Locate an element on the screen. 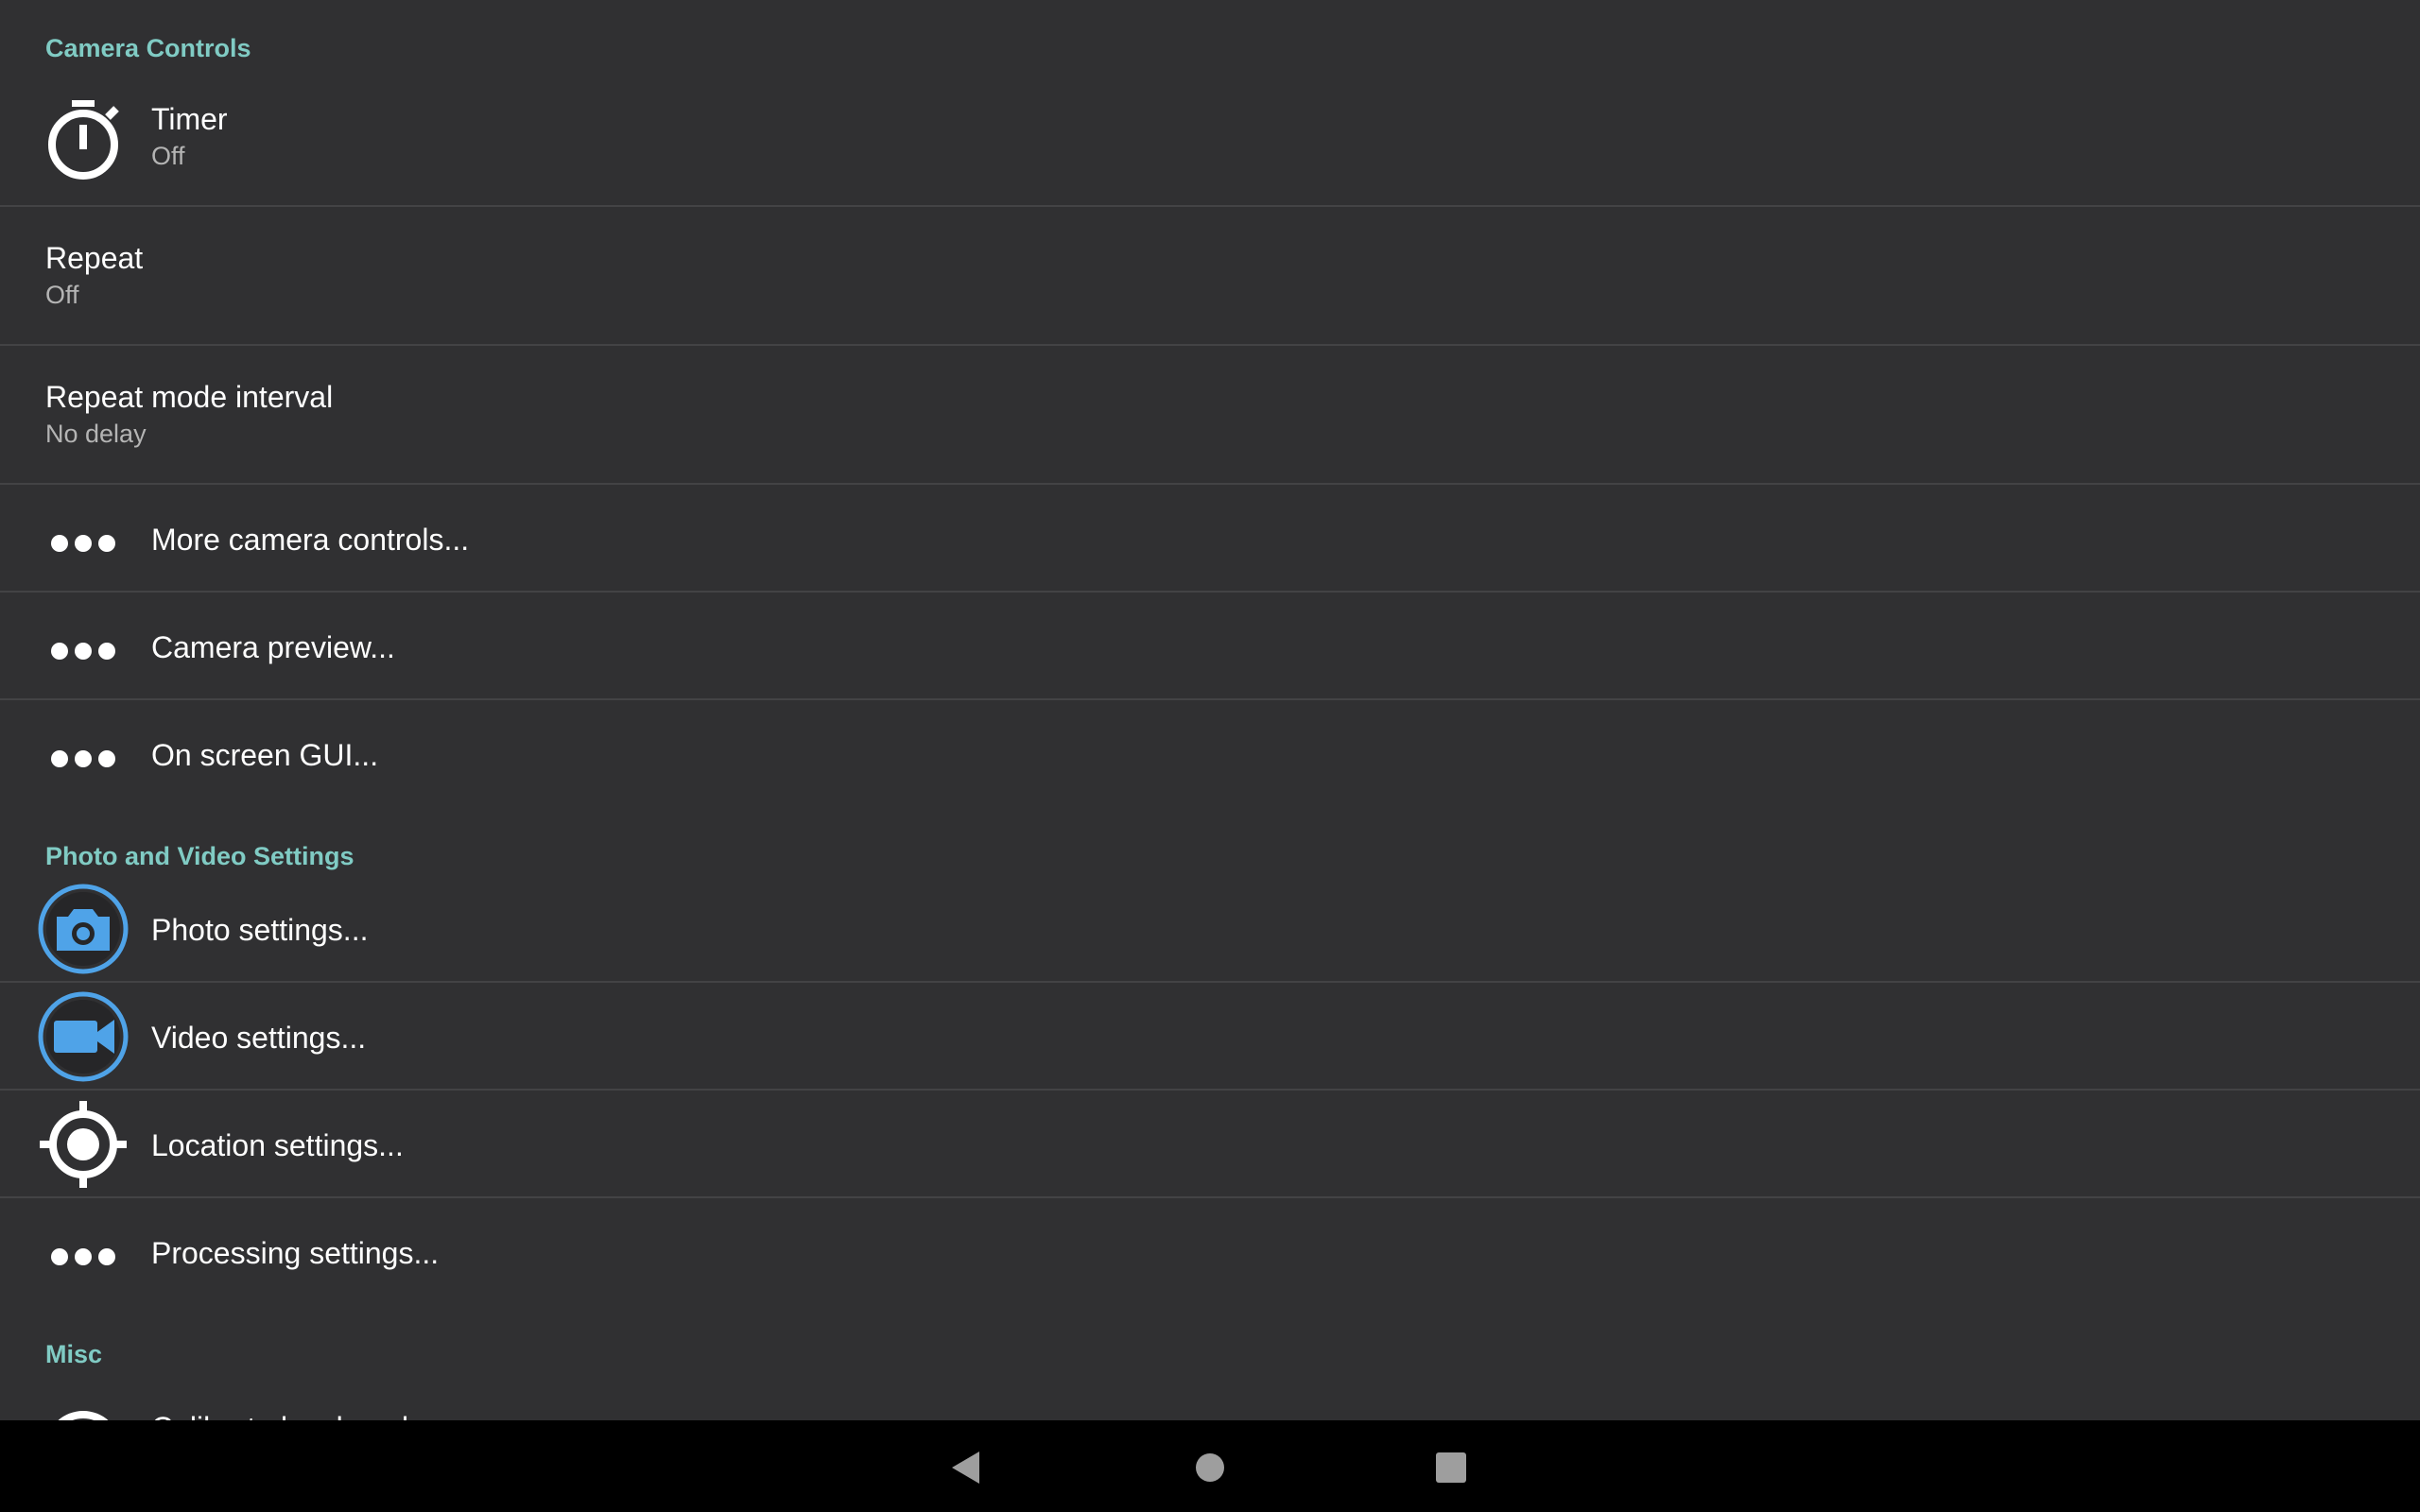  pref-timer: Timer Off is located at coordinates (1210, 138).